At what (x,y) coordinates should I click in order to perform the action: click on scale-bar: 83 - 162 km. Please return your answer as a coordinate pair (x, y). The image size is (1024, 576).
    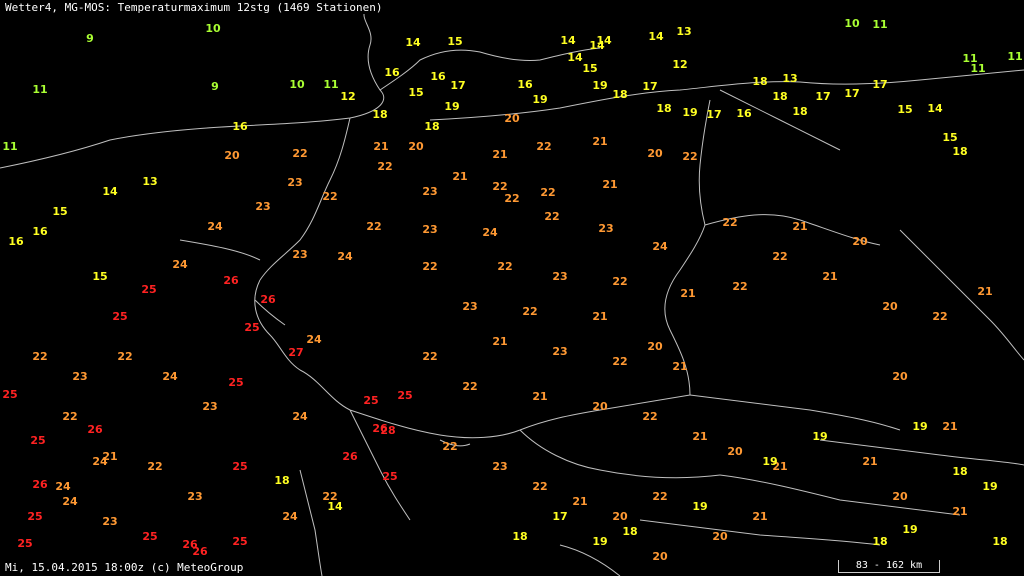
    Looking at the image, I should click on (889, 566).